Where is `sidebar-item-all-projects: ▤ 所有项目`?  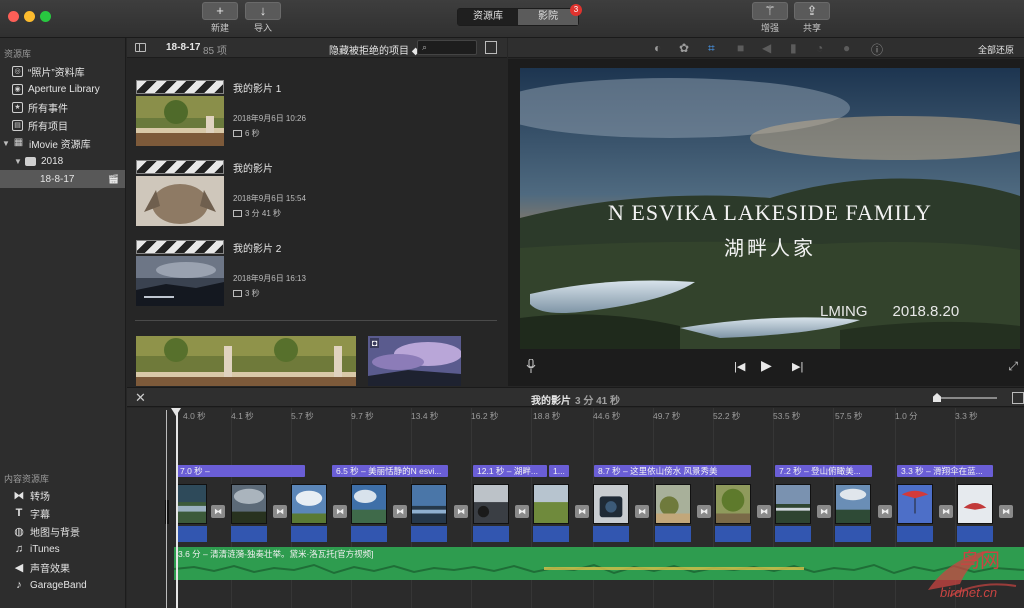 sidebar-item-all-projects: ▤ 所有项目 is located at coordinates (62, 125).